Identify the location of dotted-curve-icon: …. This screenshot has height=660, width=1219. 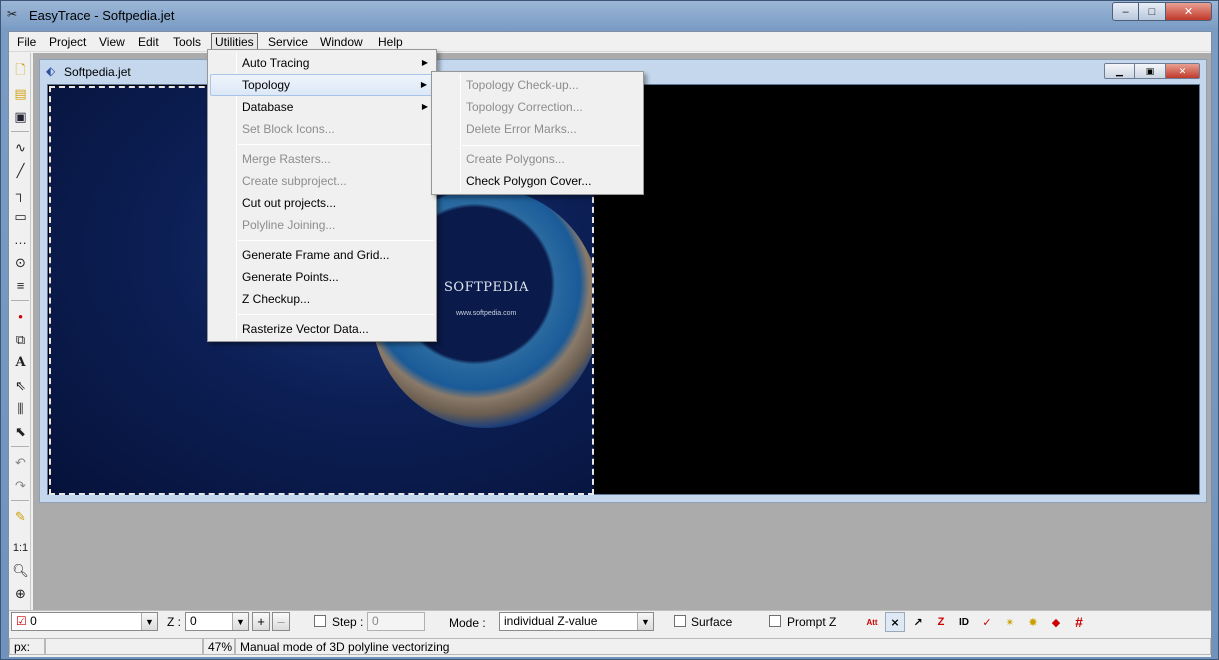
(20, 239).